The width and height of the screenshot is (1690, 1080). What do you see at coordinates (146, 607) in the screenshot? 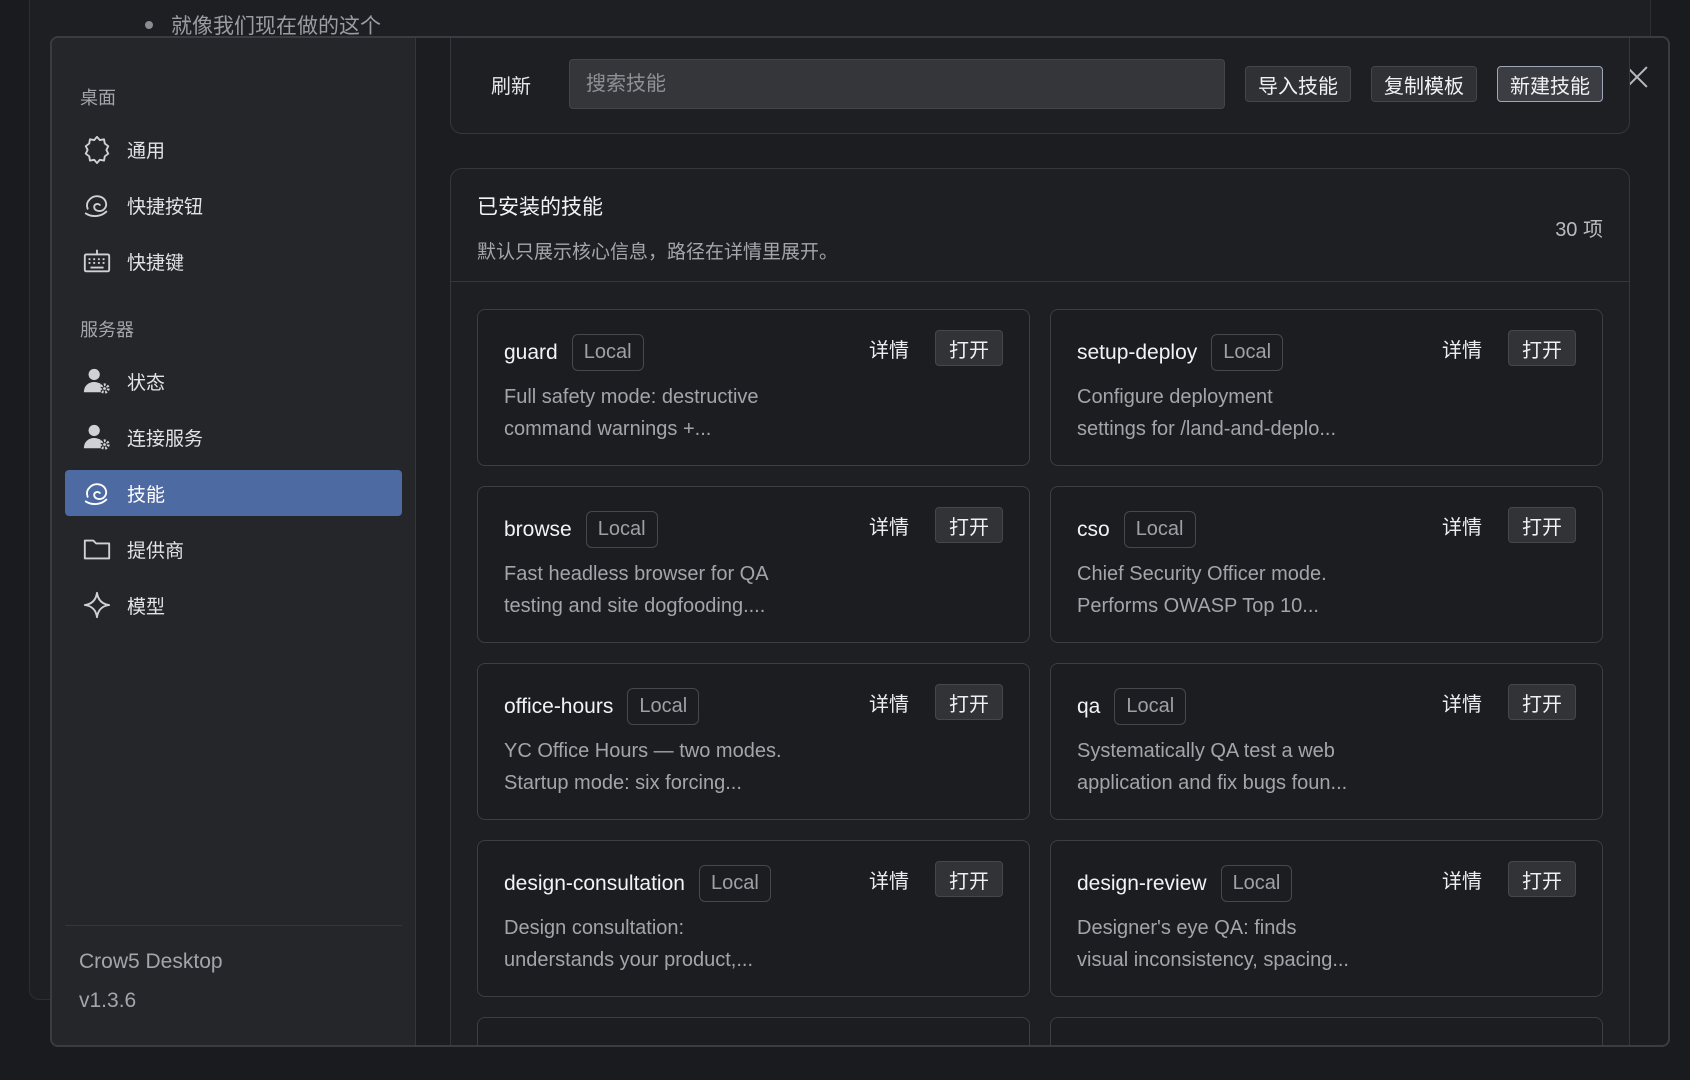
I see `sidebar-item-label: 模型` at bounding box center [146, 607].